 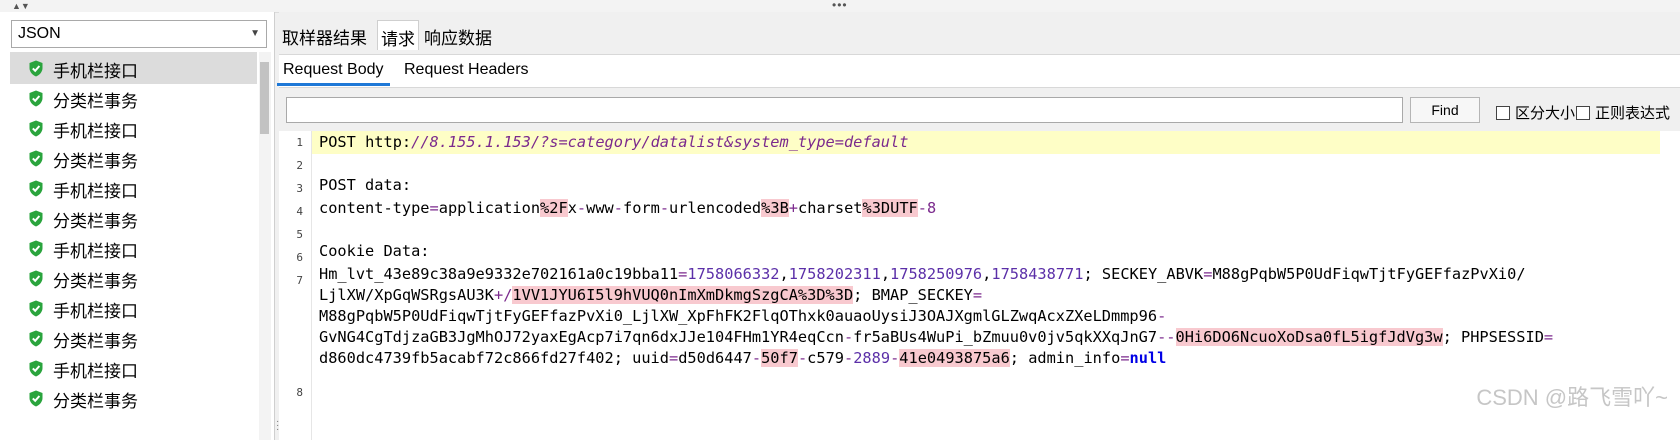 What do you see at coordinates (139, 34) in the screenshot?
I see `format-select: JSON ▼` at bounding box center [139, 34].